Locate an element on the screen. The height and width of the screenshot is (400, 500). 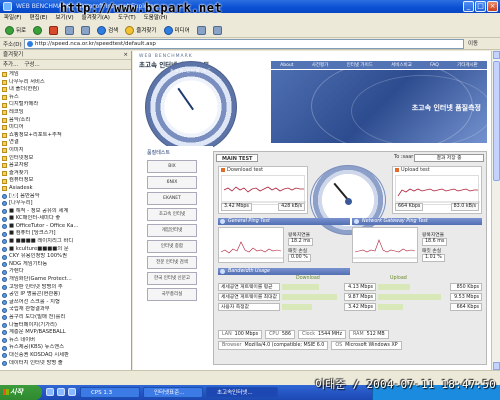
favorite-item-label: NDG 게임기타등 is located at coordinates (28, 263).